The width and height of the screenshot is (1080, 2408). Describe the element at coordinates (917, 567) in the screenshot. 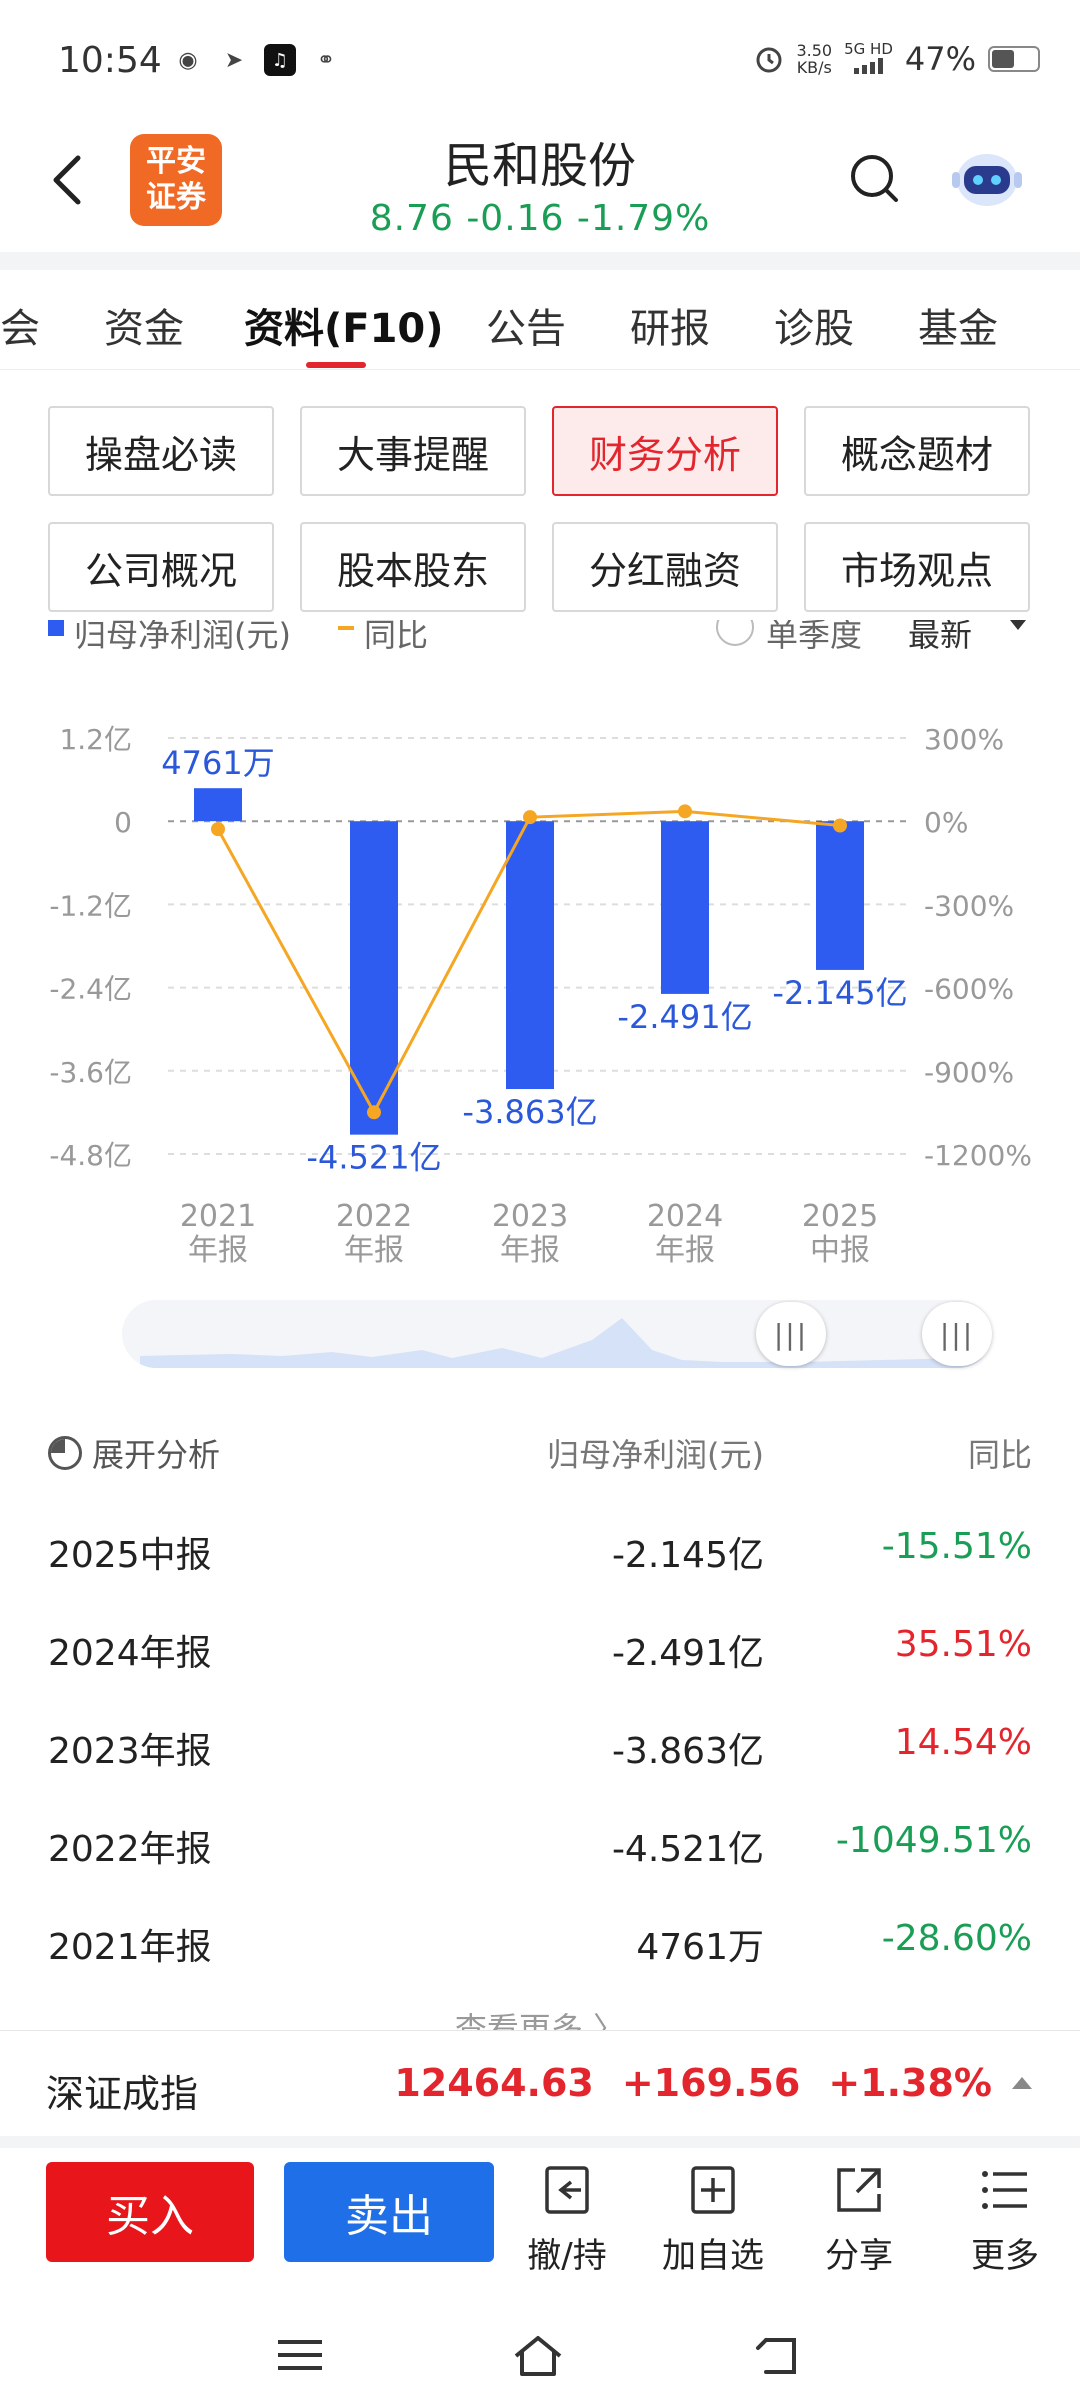

I see `btn-market-views: 市场观点` at that location.